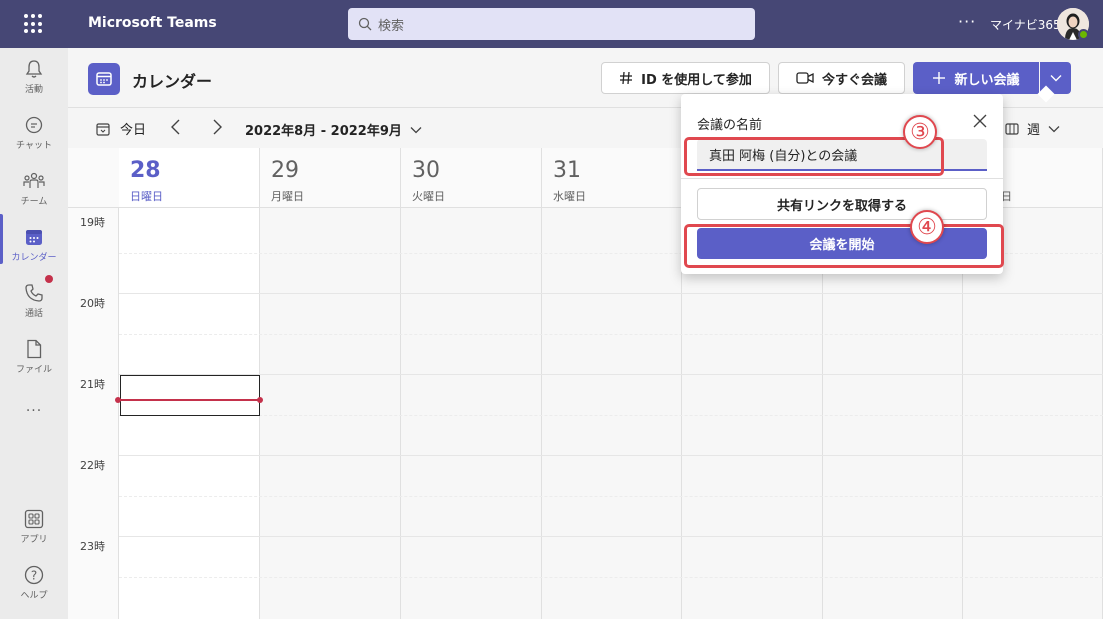 The width and height of the screenshot is (1103, 619). Describe the element at coordinates (34, 180) in the screenshot. I see `teams-icon` at that location.